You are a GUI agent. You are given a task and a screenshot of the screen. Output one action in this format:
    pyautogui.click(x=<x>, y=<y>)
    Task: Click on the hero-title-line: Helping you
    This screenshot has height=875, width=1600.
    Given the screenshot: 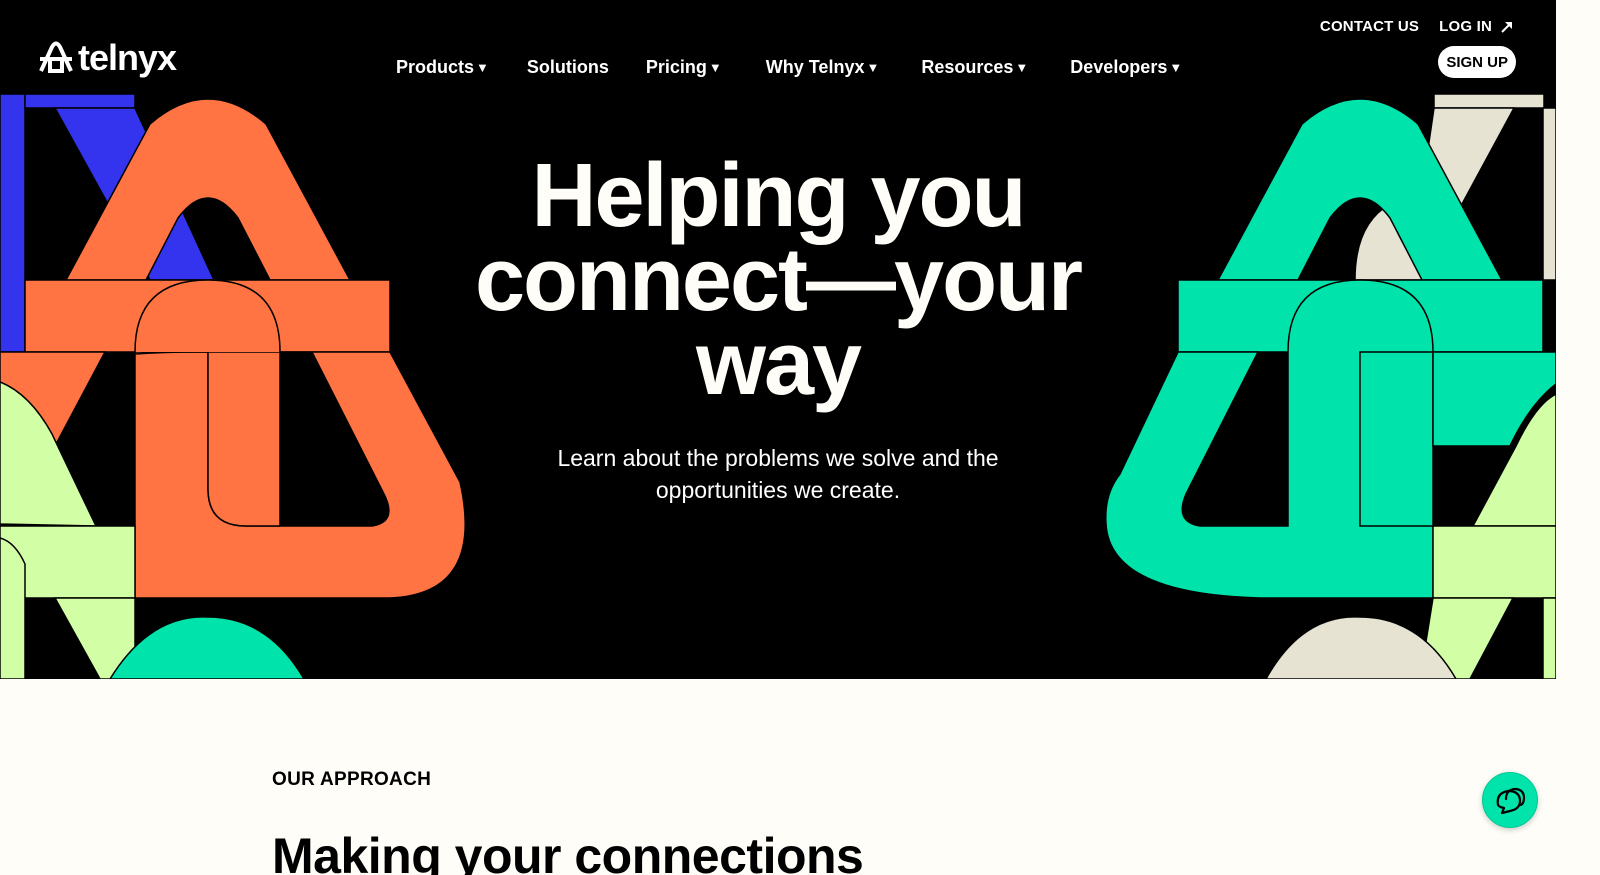 What is the action you would take?
    pyautogui.click(x=779, y=196)
    